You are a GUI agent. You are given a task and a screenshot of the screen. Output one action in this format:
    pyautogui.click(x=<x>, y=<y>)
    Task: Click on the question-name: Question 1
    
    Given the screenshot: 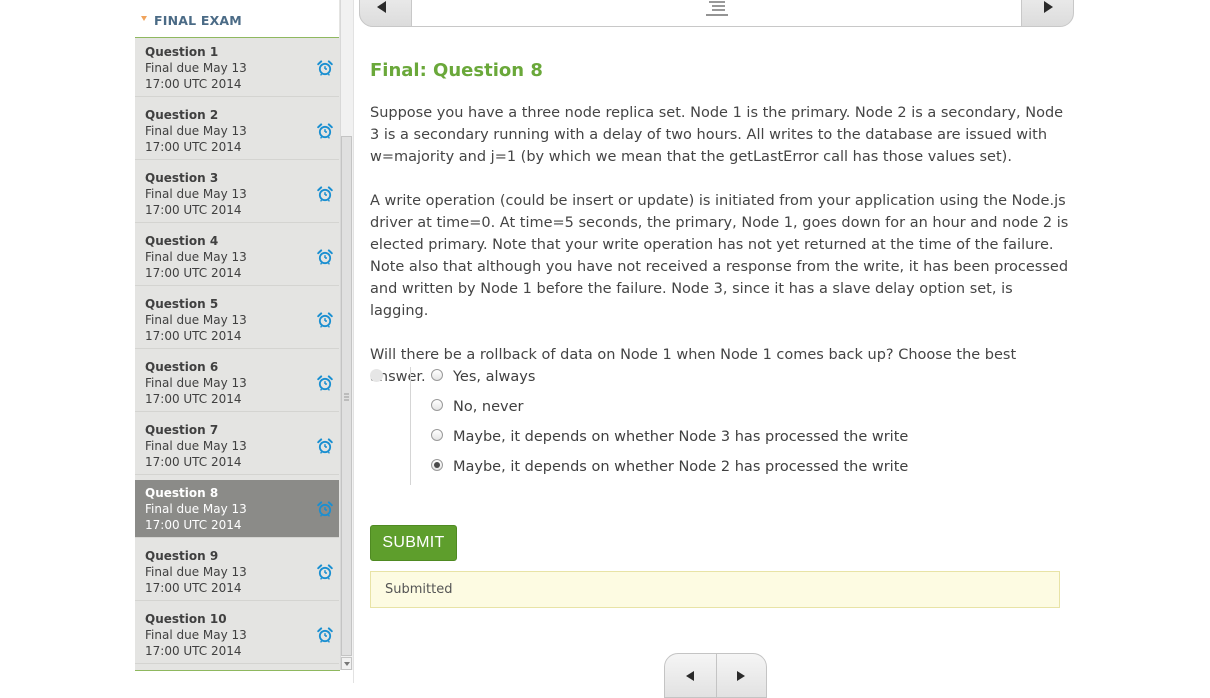 What is the action you would take?
    pyautogui.click(x=182, y=52)
    